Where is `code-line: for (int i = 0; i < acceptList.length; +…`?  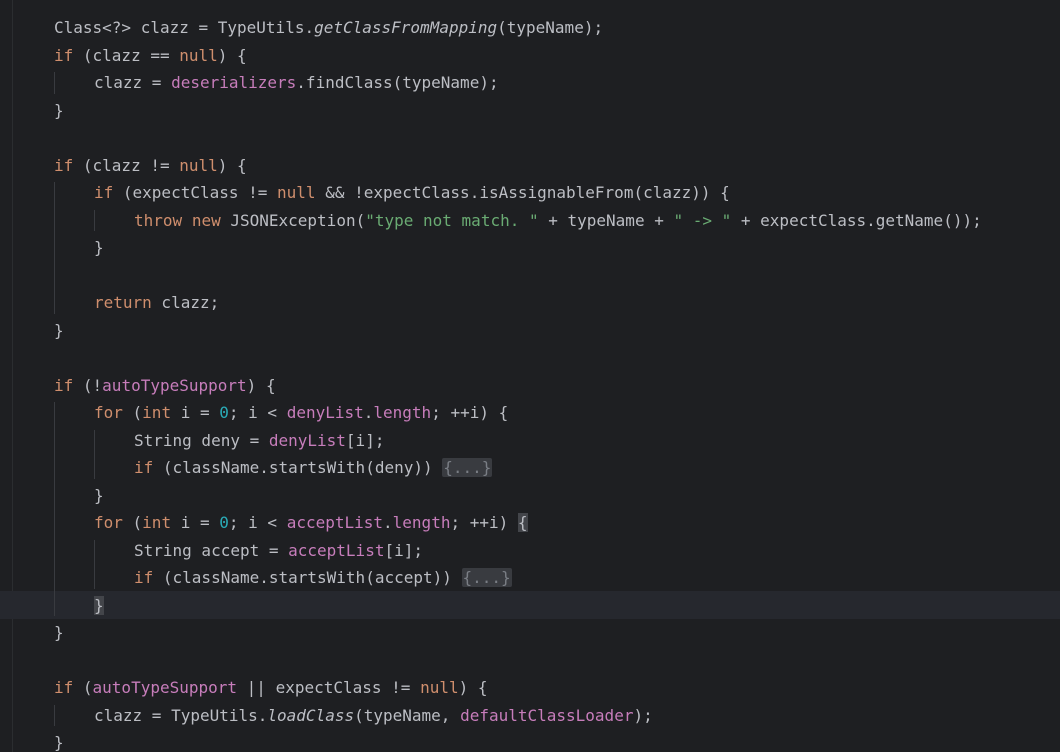
code-line: for (int i = 0; i < acceptList.length; +… is located at coordinates (311, 523).